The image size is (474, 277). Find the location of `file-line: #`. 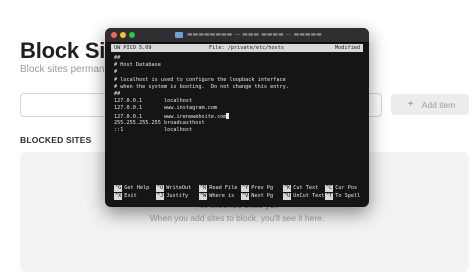

file-line: # is located at coordinates (116, 72).